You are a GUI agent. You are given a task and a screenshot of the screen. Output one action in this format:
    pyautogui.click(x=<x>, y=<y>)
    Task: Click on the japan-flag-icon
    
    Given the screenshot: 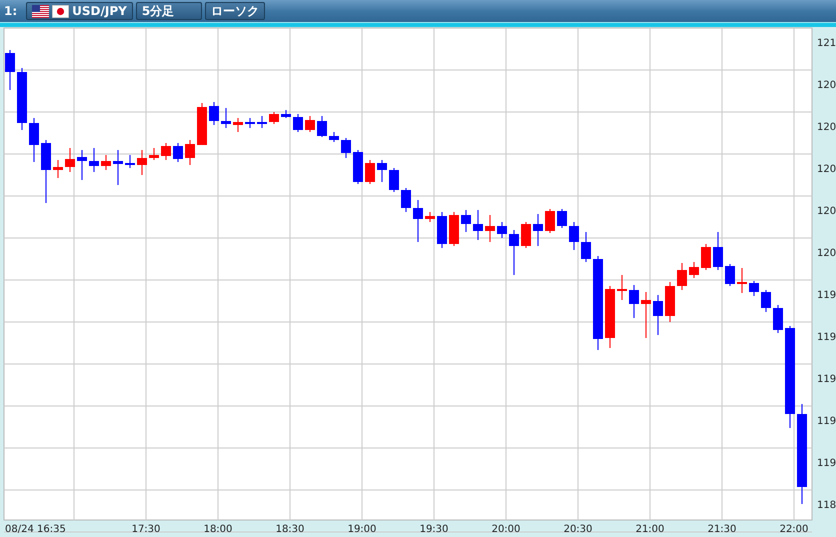 What is the action you would take?
    pyautogui.click(x=61, y=11)
    